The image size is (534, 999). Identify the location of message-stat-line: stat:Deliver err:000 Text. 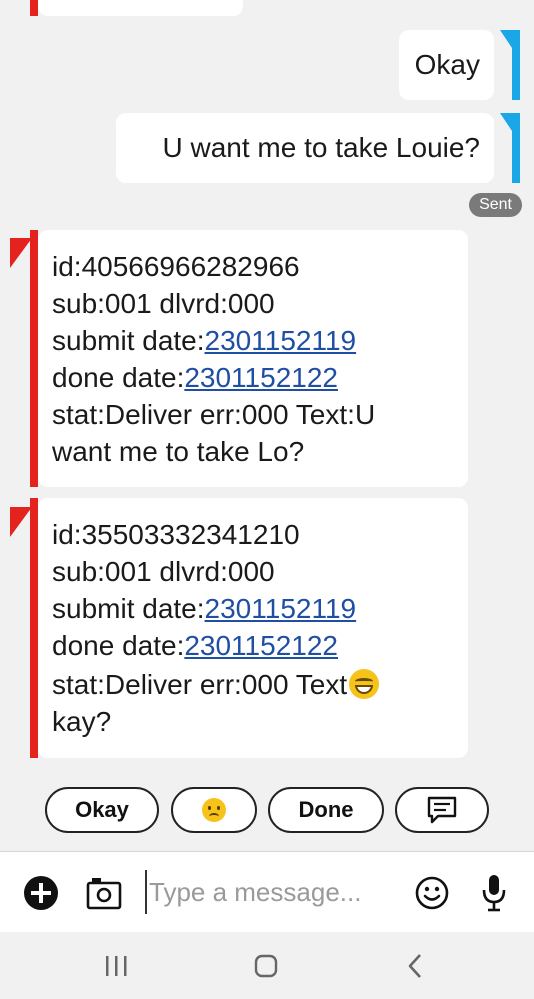
(260, 684).